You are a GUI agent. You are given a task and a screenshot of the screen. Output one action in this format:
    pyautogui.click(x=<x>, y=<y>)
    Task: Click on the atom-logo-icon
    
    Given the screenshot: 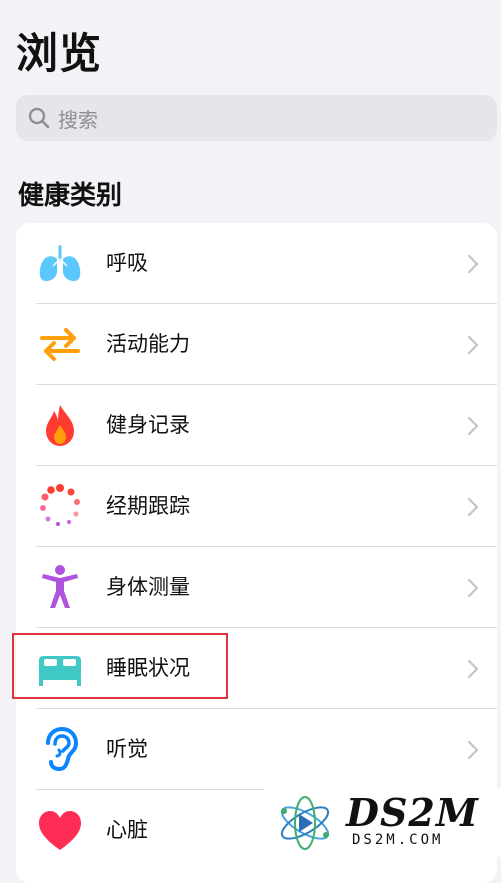 What is the action you would take?
    pyautogui.click(x=305, y=823)
    